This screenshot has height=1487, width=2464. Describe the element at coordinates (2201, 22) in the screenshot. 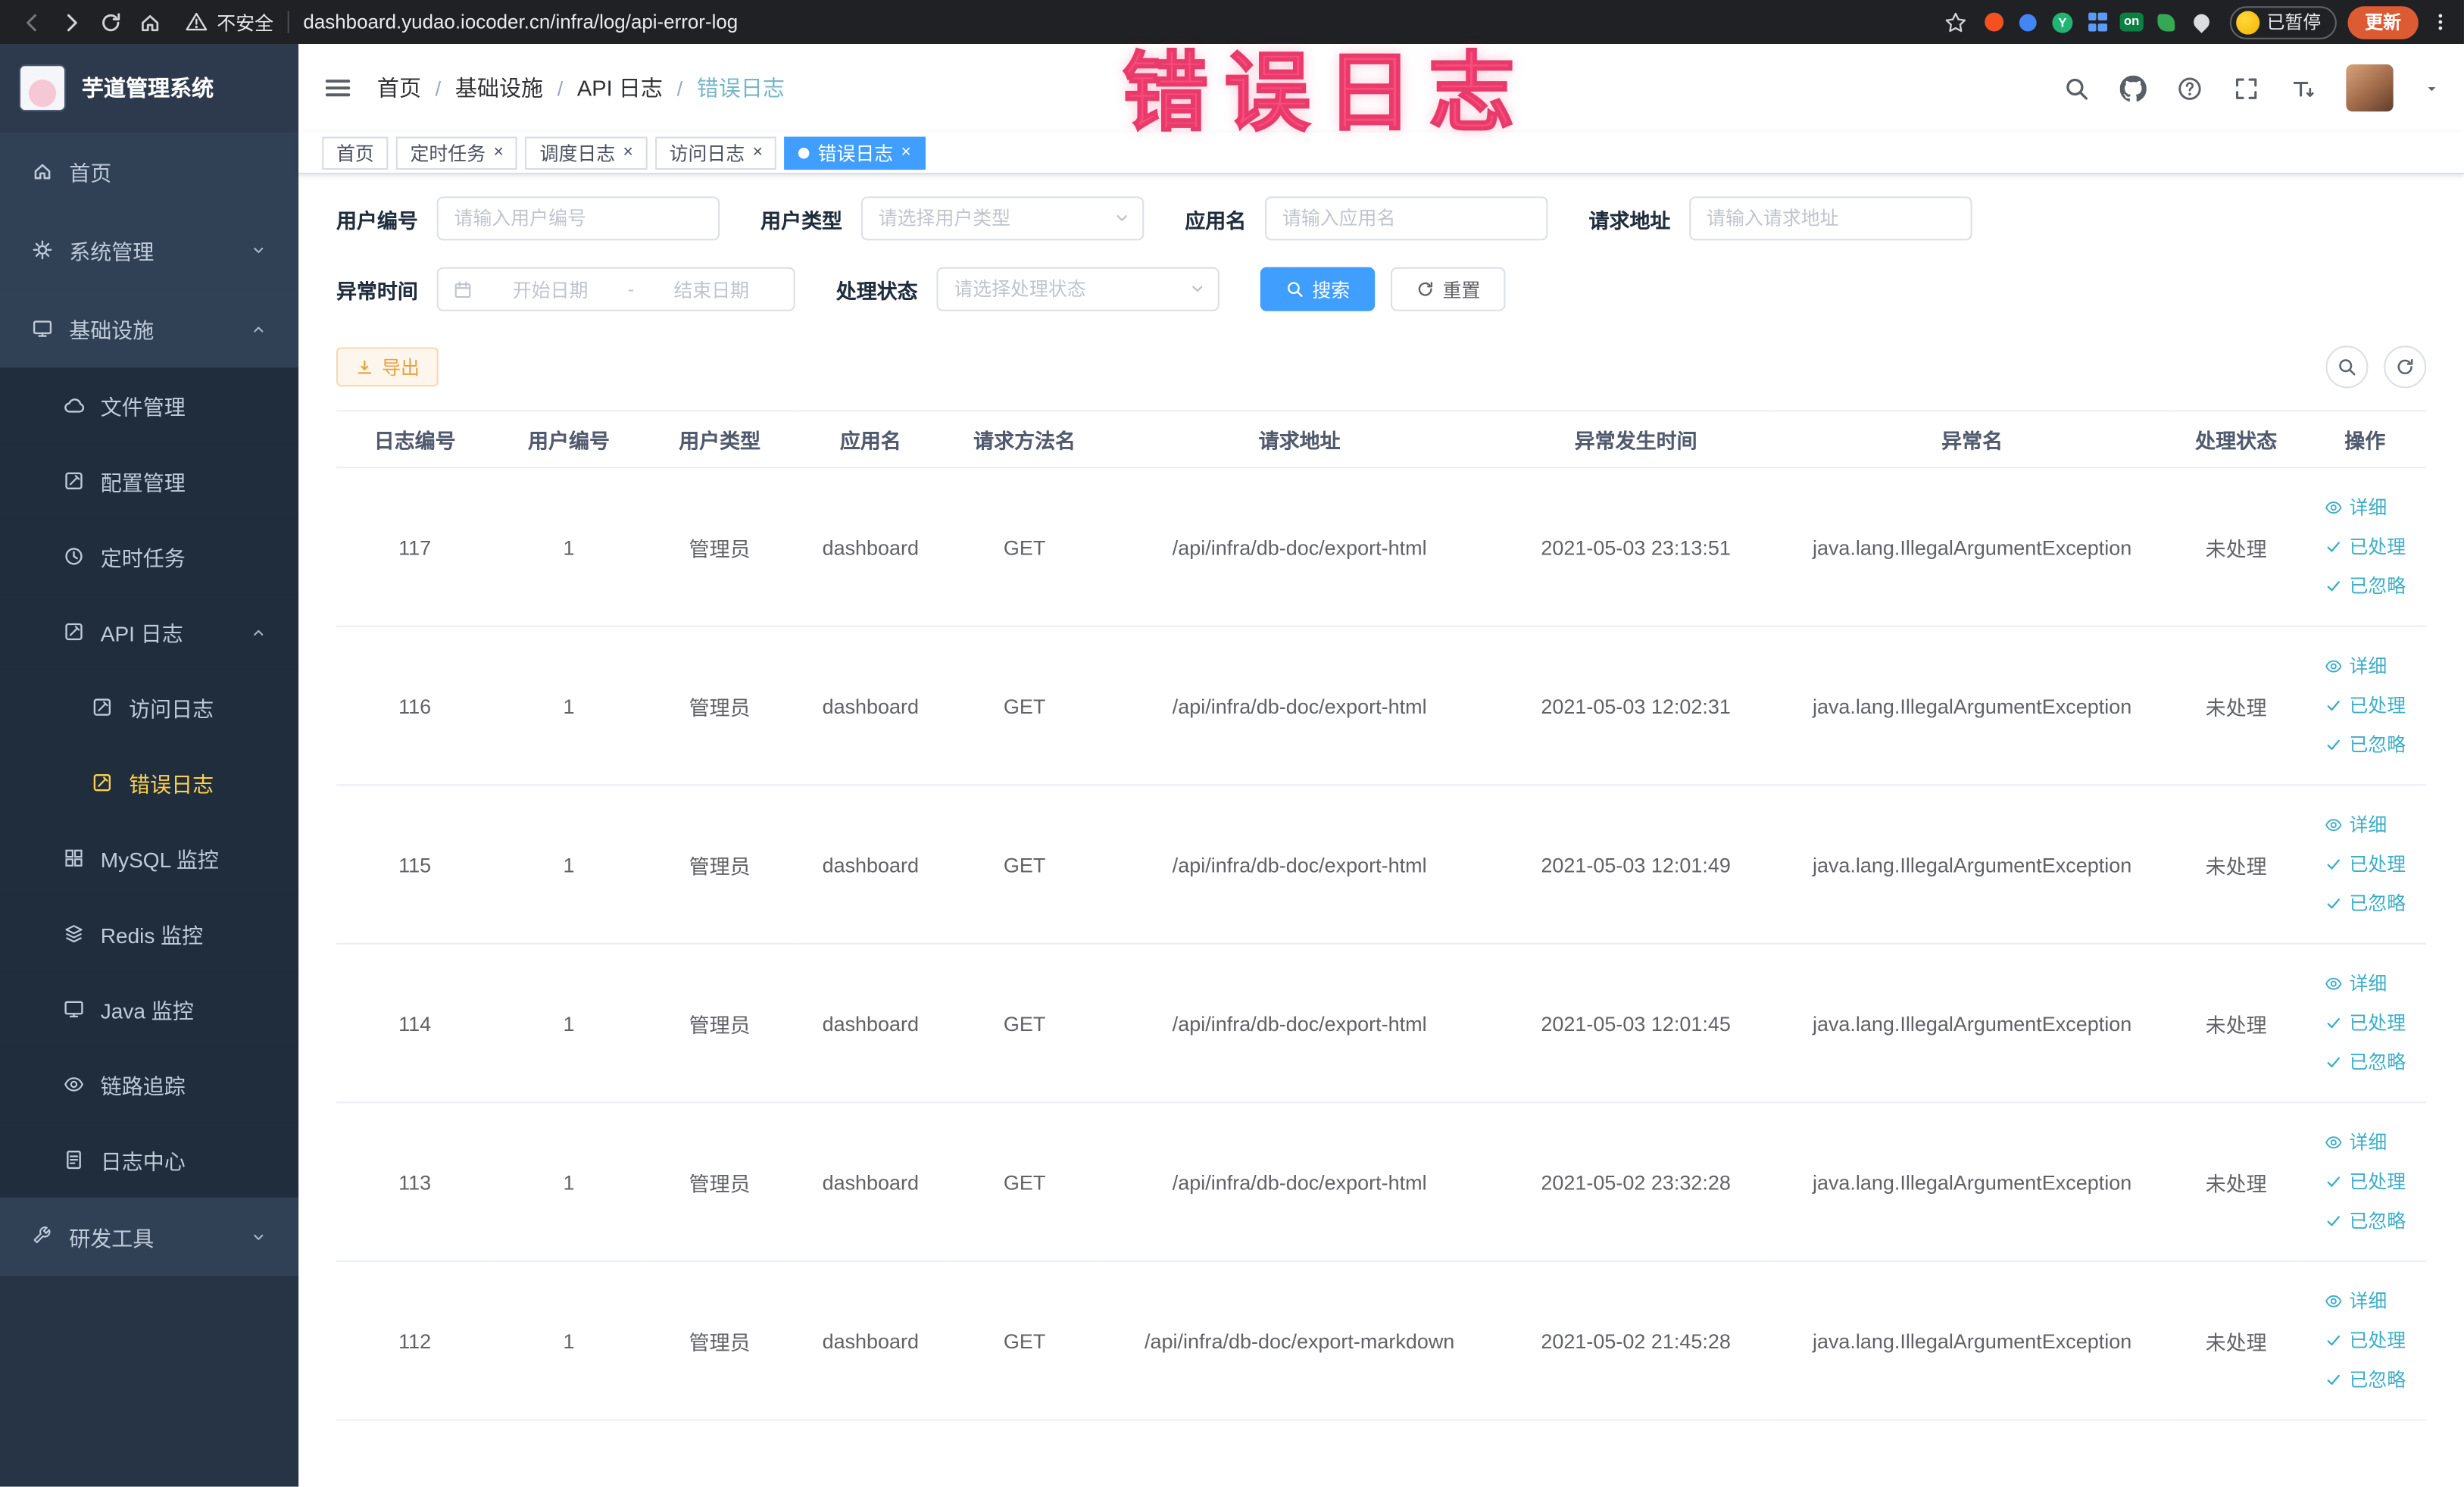

I see `extension-pin-icon` at that location.